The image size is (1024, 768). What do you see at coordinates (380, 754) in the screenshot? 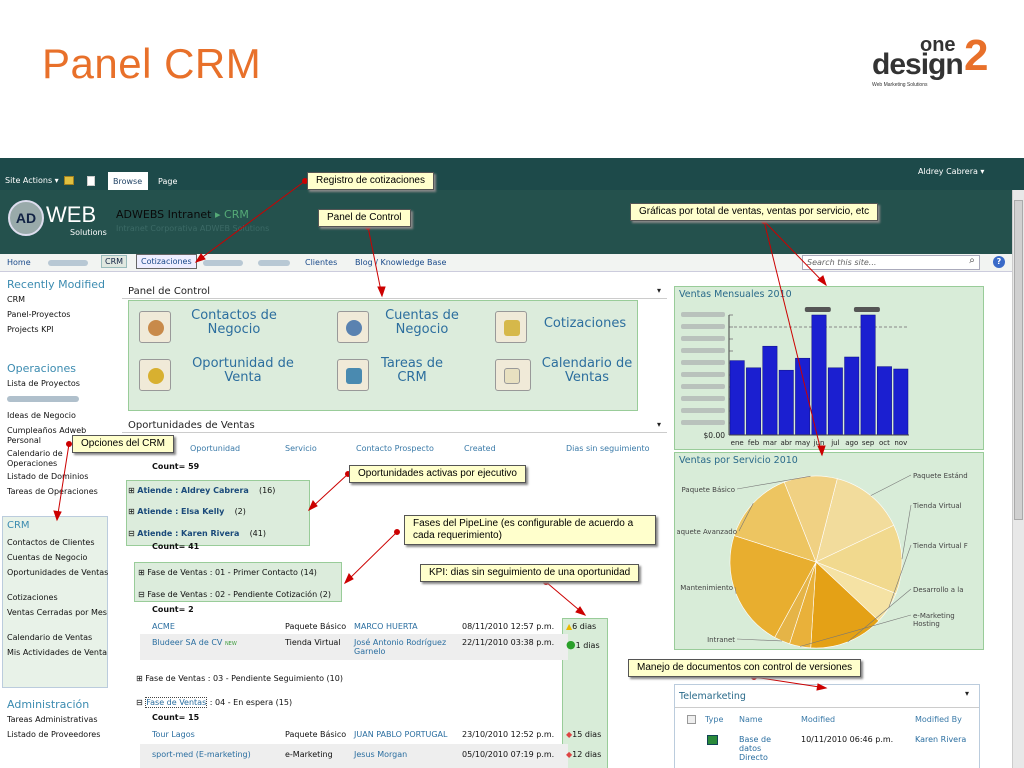
I see `opp-contacto: Jesus Morgan` at bounding box center [380, 754].